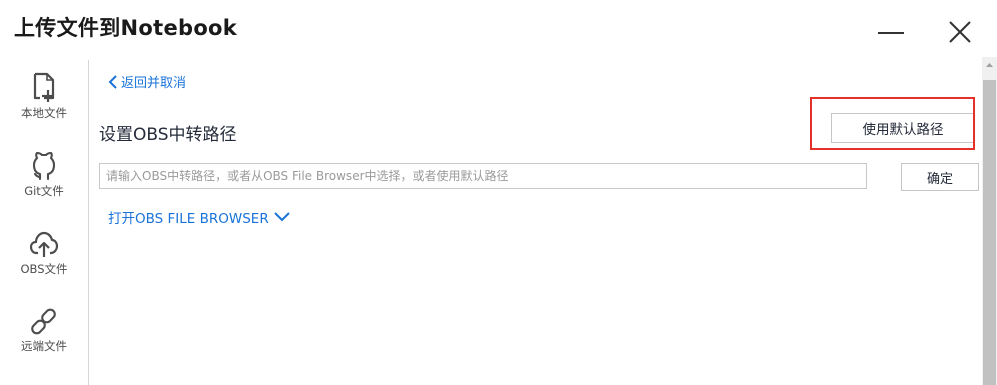 The width and height of the screenshot is (997, 385). I want to click on back-cancel-label: 返回并取消, so click(154, 83).